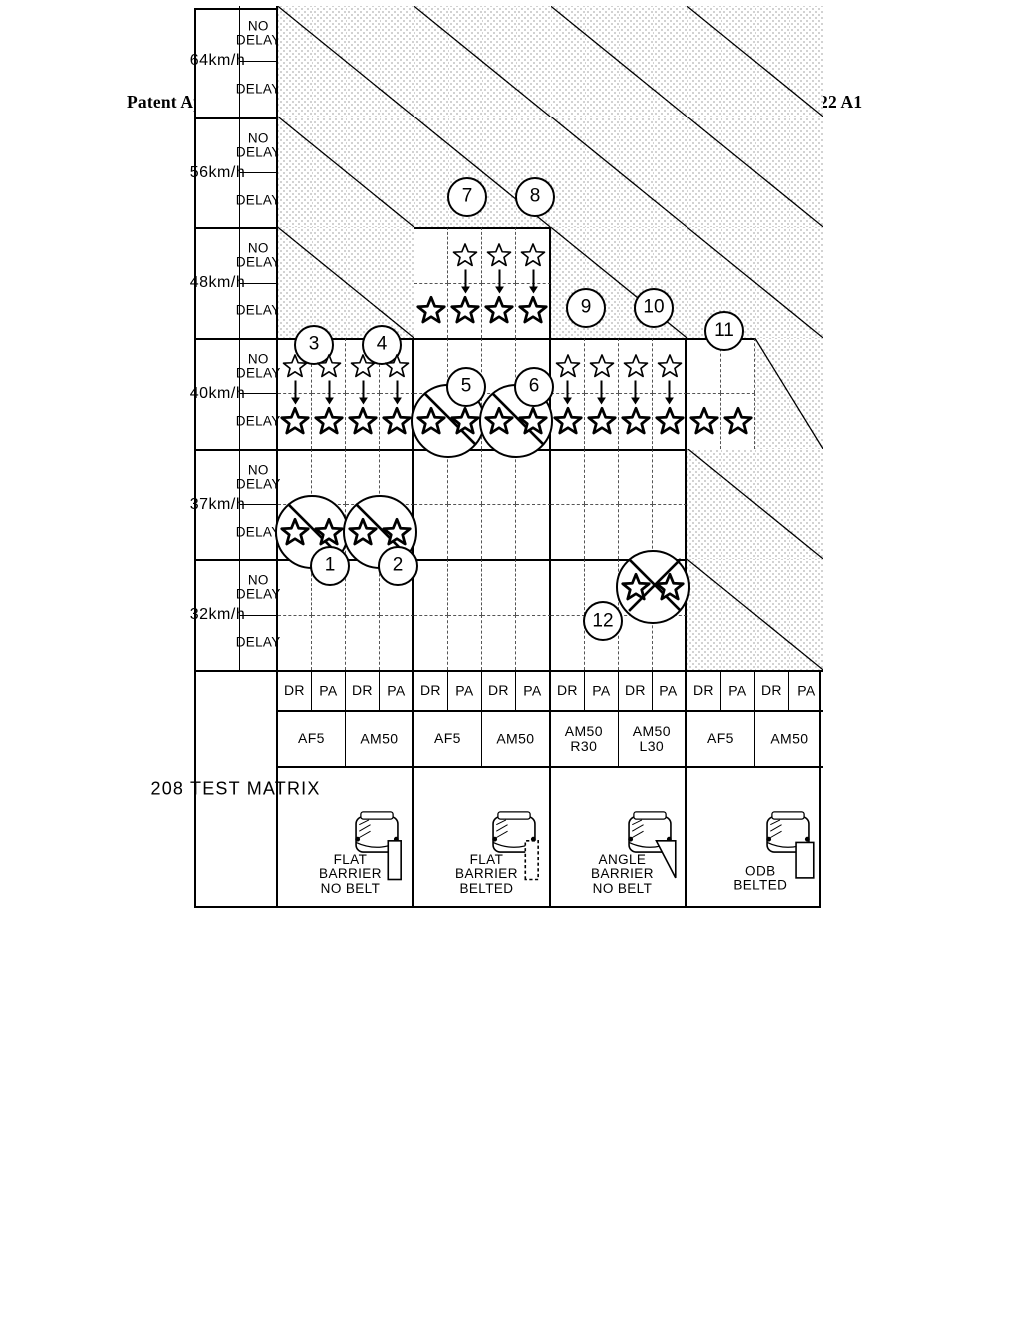 The height and width of the screenshot is (1320, 1024). Describe the element at coordinates (514, 836) in the screenshot. I see `car-flat-barrier-belted-icon` at that location.